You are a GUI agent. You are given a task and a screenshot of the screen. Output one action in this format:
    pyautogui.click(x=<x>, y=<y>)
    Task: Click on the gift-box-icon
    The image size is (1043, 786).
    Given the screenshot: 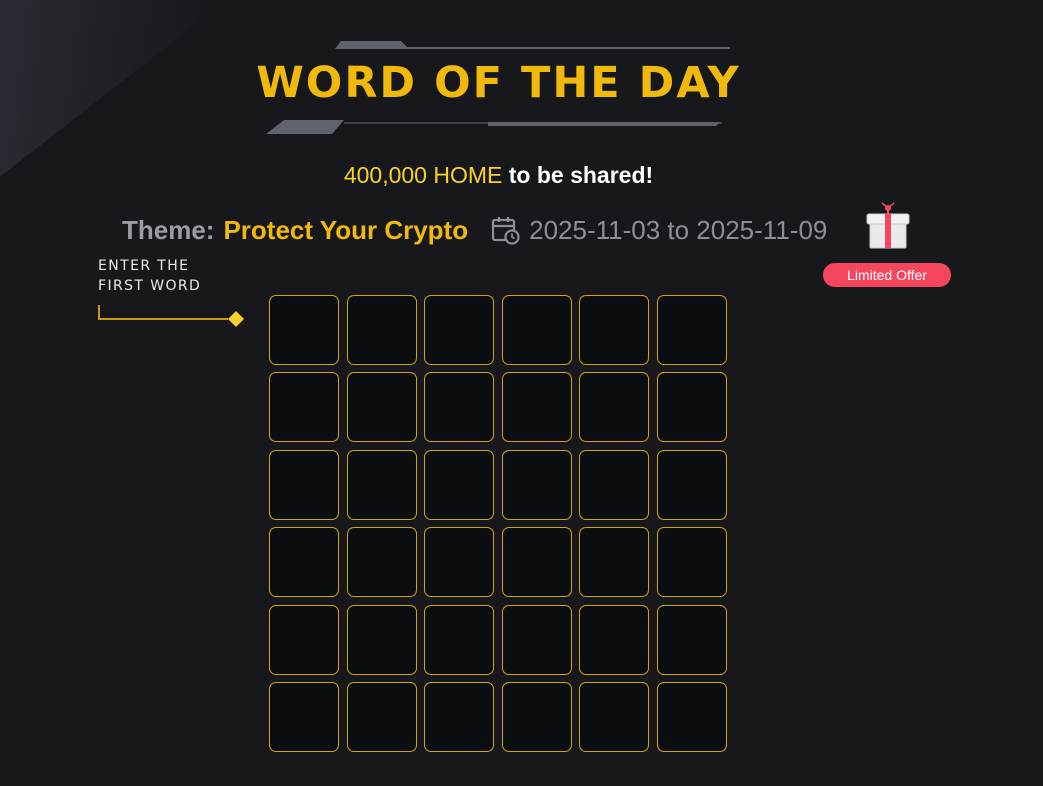 What is the action you would take?
    pyautogui.click(x=887, y=226)
    